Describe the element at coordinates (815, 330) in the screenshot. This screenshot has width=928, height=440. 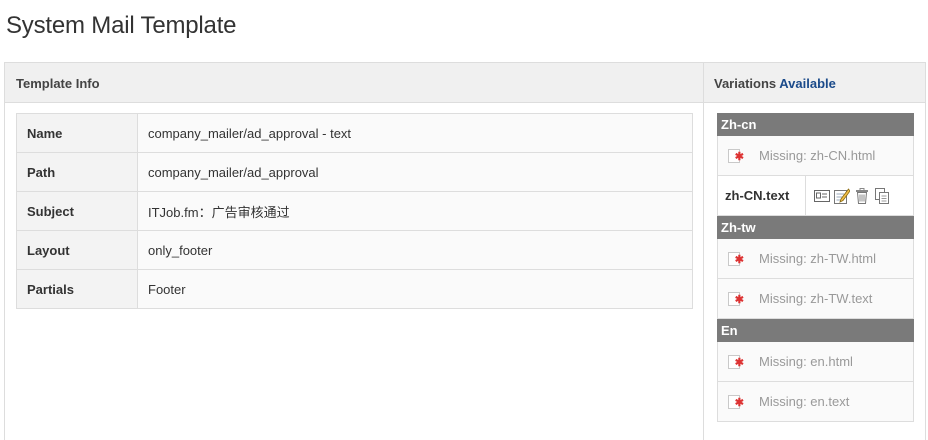
I see `variation-group-en: En` at that location.